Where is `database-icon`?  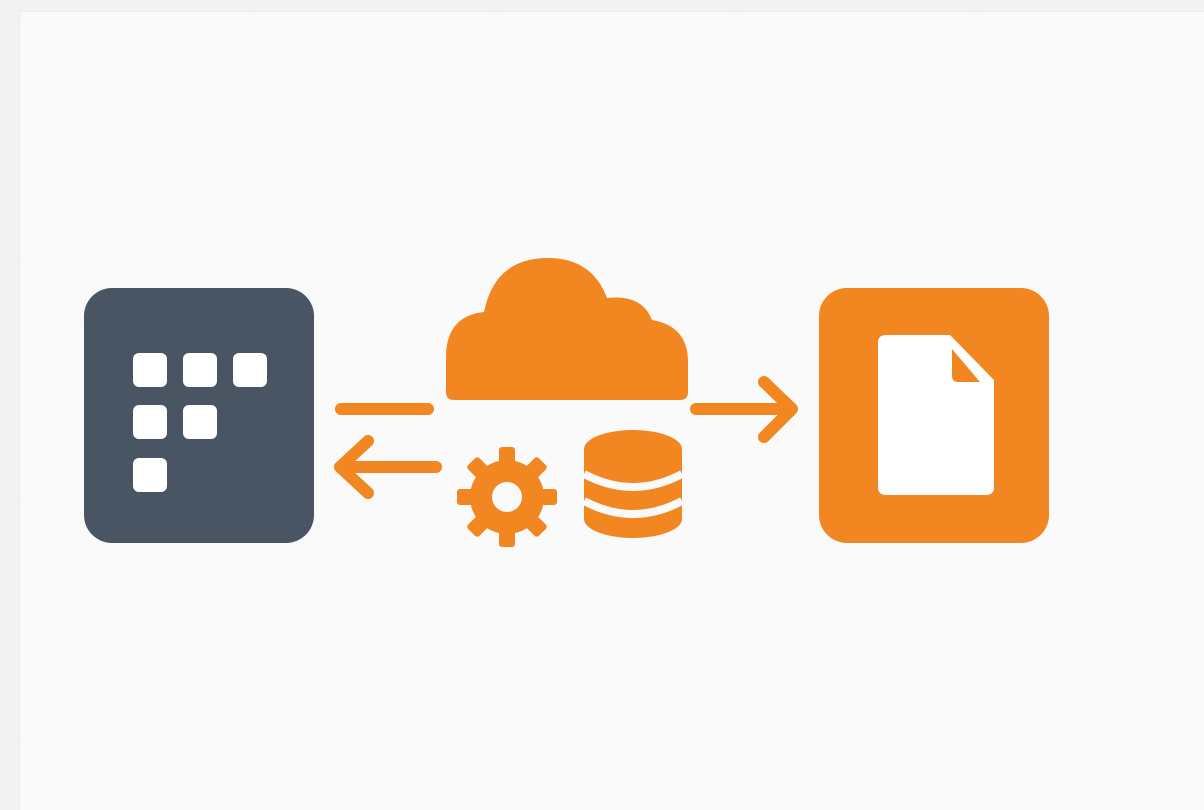 database-icon is located at coordinates (633, 484).